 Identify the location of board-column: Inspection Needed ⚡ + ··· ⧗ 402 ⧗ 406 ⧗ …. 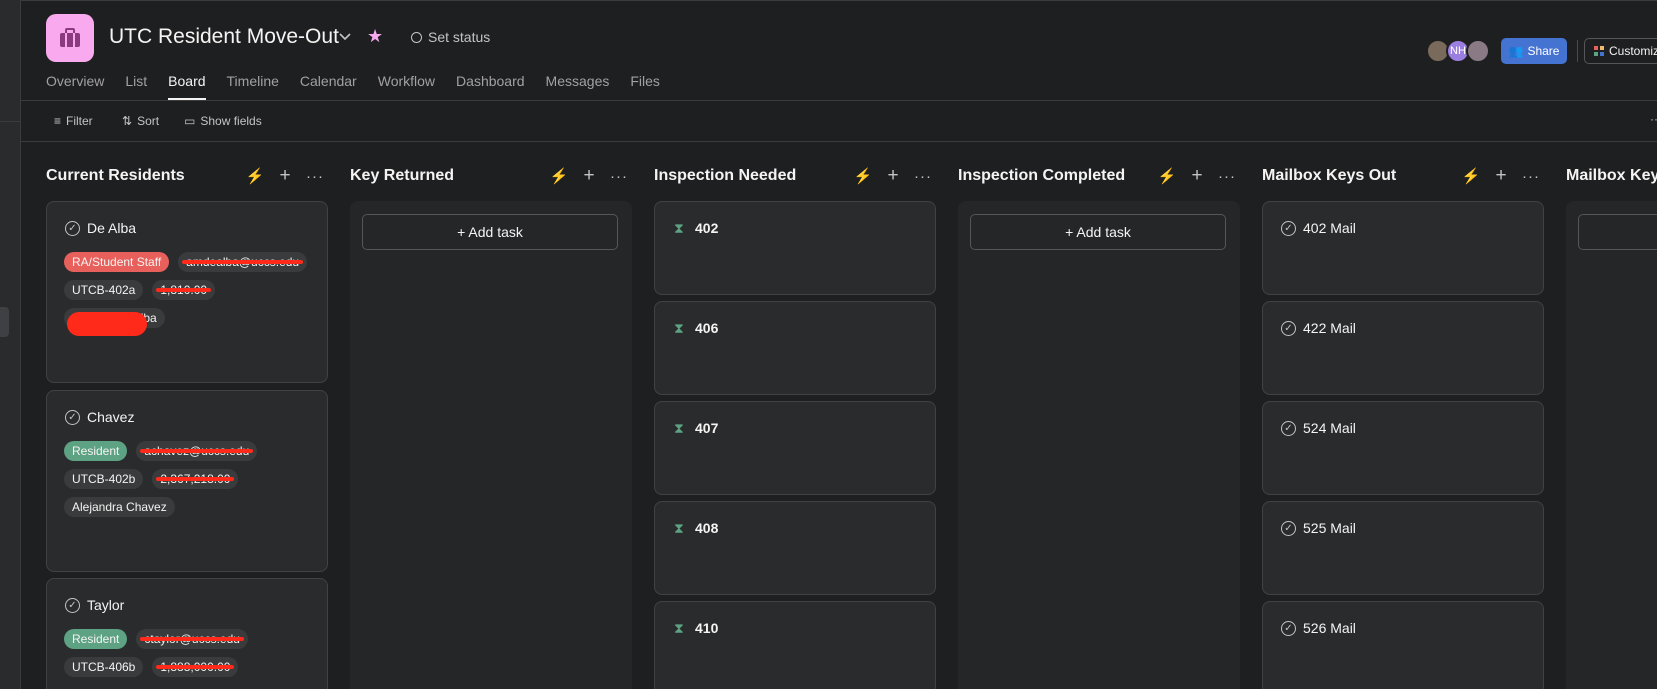
(795, 415).